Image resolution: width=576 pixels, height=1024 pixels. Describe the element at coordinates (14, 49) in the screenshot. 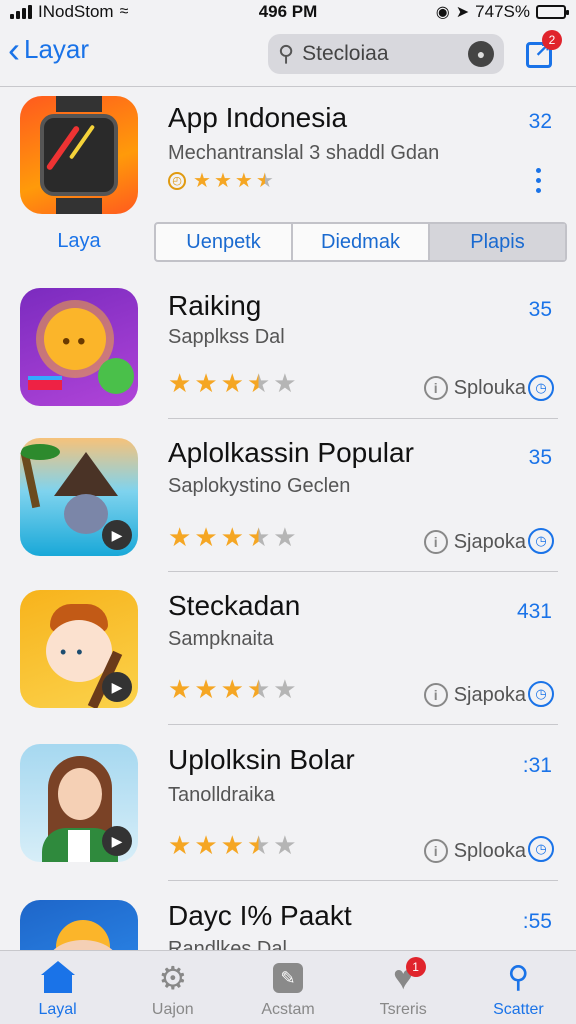

I see `chevron-left-icon: ‹` at that location.